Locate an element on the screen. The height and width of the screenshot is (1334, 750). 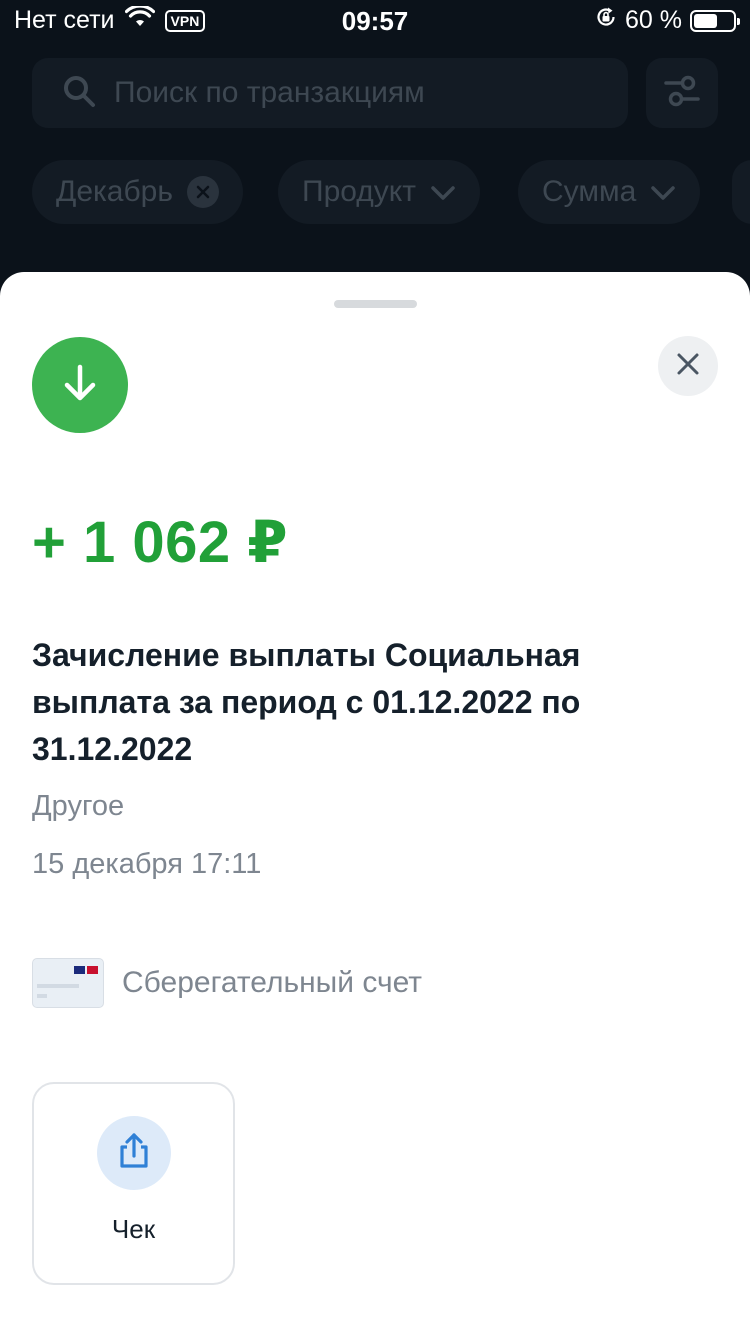
chip-month-label: Декабрь is located at coordinates (114, 191).